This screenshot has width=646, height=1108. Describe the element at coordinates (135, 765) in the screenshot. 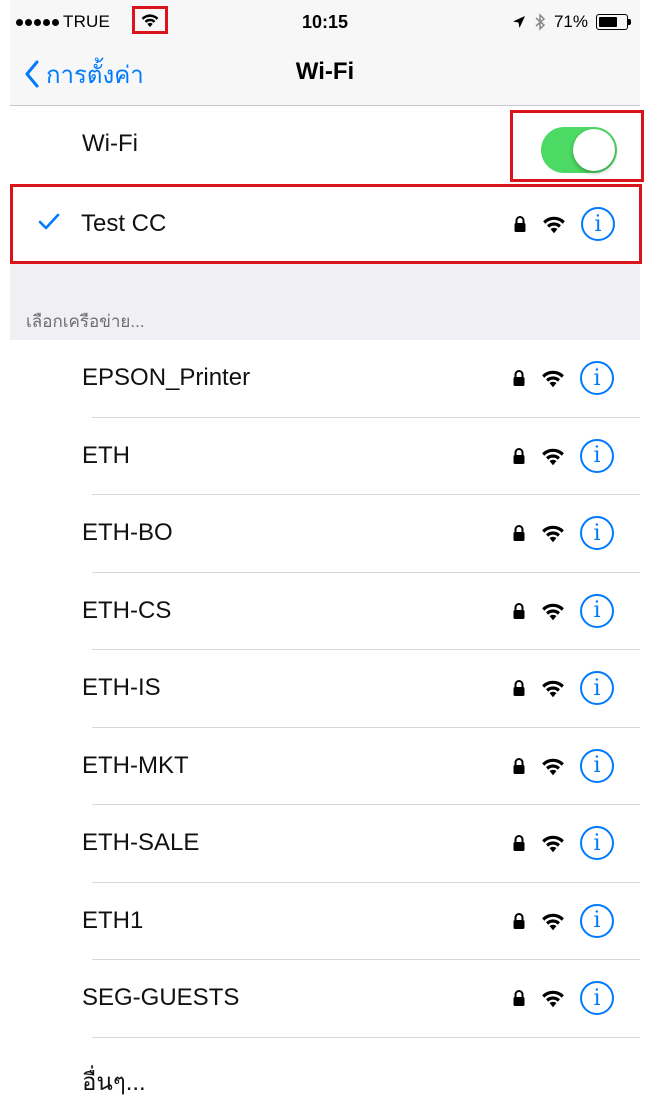

I see `network-name: ETH-MKT` at that location.